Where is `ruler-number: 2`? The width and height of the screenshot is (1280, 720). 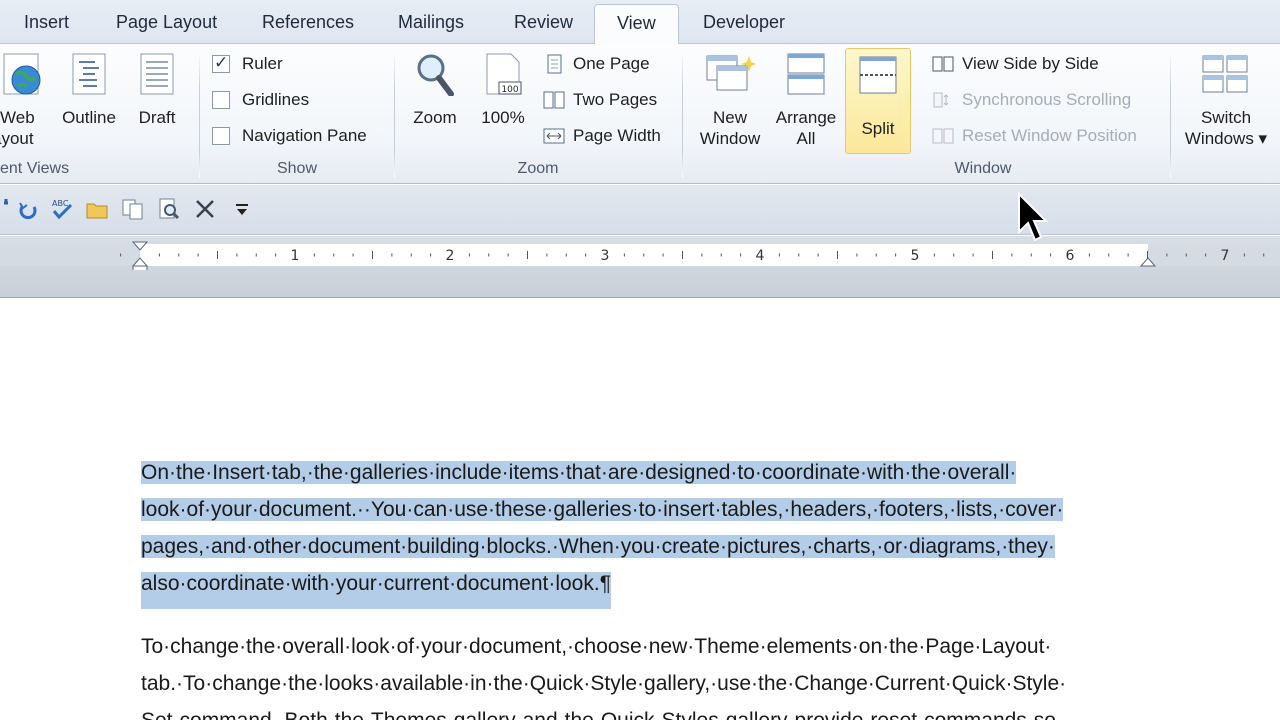 ruler-number: 2 is located at coordinates (450, 256).